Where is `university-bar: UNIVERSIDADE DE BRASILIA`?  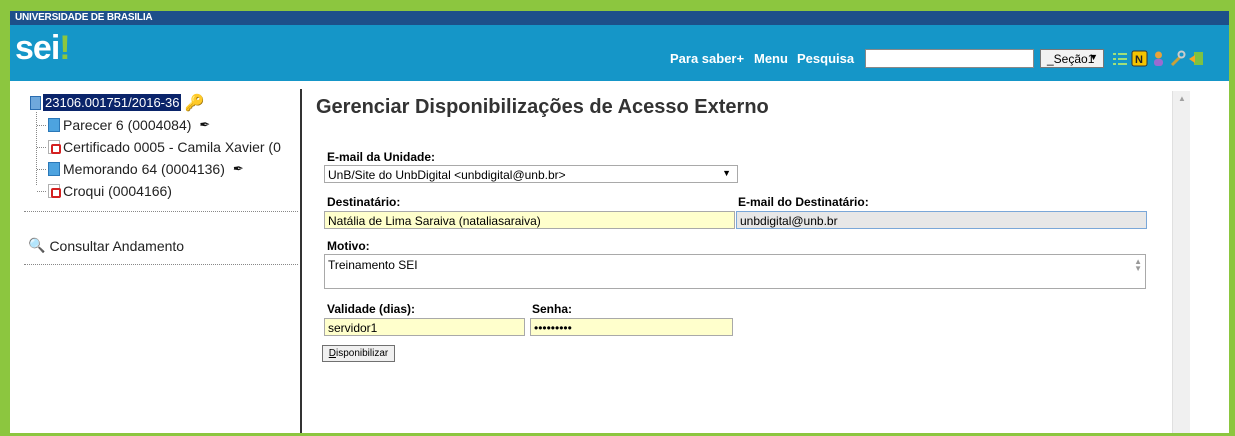
university-bar: UNIVERSIDADE DE BRASILIA is located at coordinates (619, 18).